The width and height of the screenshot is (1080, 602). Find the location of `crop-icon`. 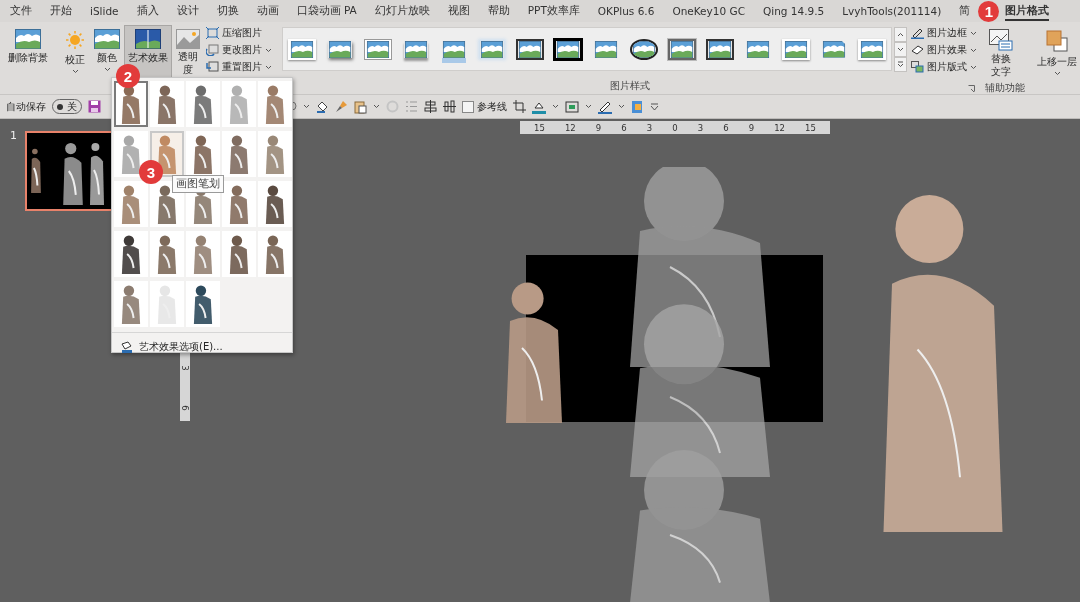

crop-icon is located at coordinates (519, 106).